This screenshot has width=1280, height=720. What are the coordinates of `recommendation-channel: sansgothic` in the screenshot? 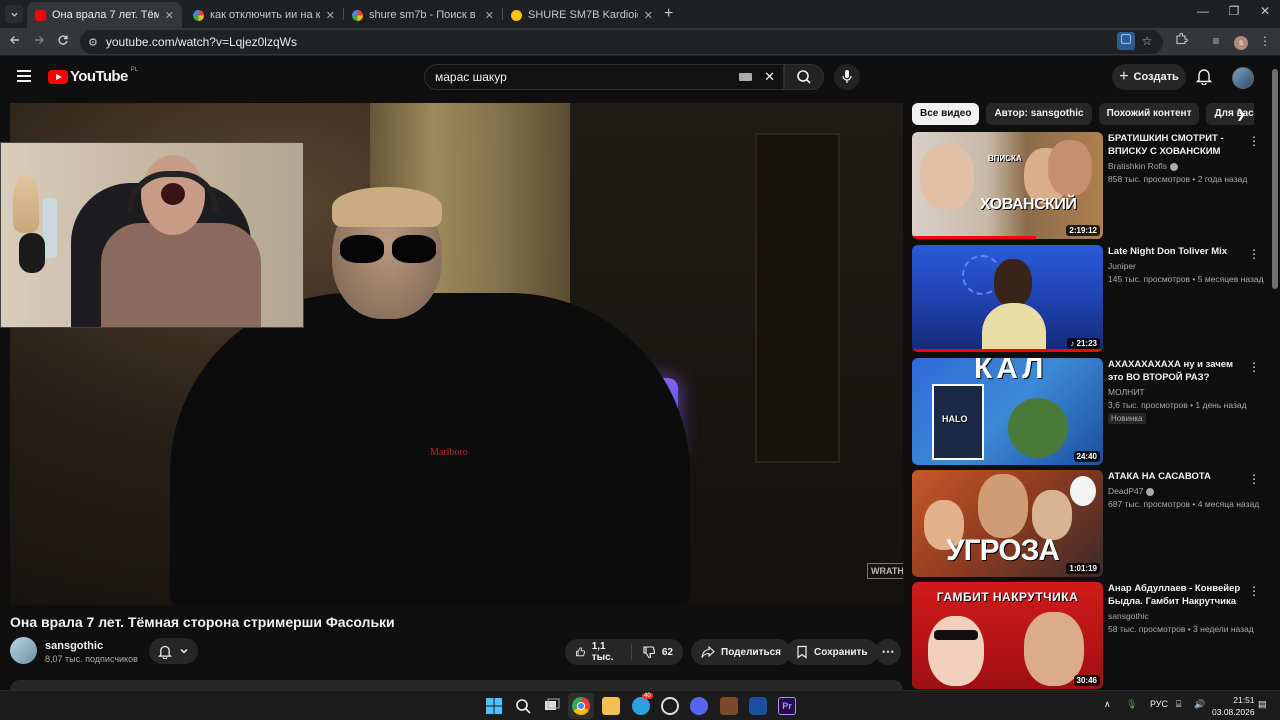 It's located at (1128, 616).